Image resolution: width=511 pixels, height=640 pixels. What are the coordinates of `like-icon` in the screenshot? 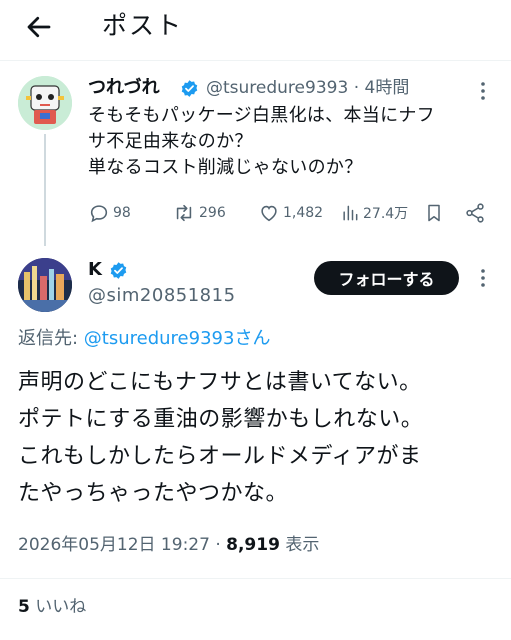 It's located at (269, 213).